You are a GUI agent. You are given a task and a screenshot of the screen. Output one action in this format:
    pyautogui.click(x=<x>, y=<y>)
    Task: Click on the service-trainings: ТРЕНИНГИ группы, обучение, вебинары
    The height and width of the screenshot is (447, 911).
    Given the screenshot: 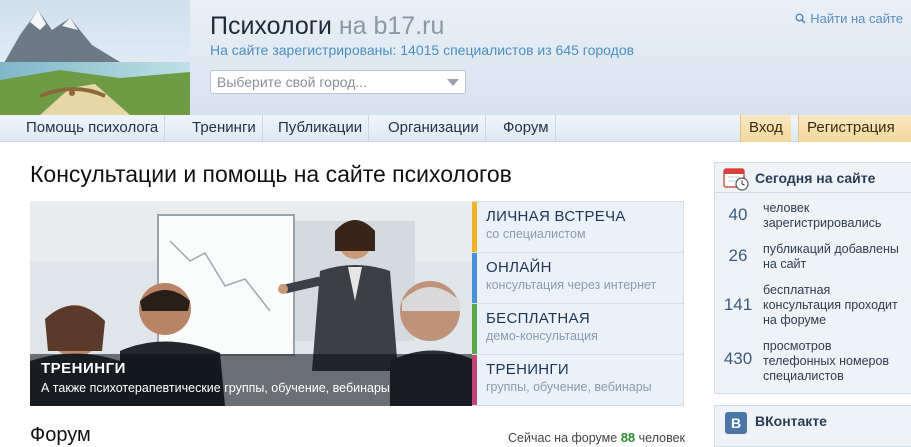 What is the action you would take?
    pyautogui.click(x=577, y=380)
    